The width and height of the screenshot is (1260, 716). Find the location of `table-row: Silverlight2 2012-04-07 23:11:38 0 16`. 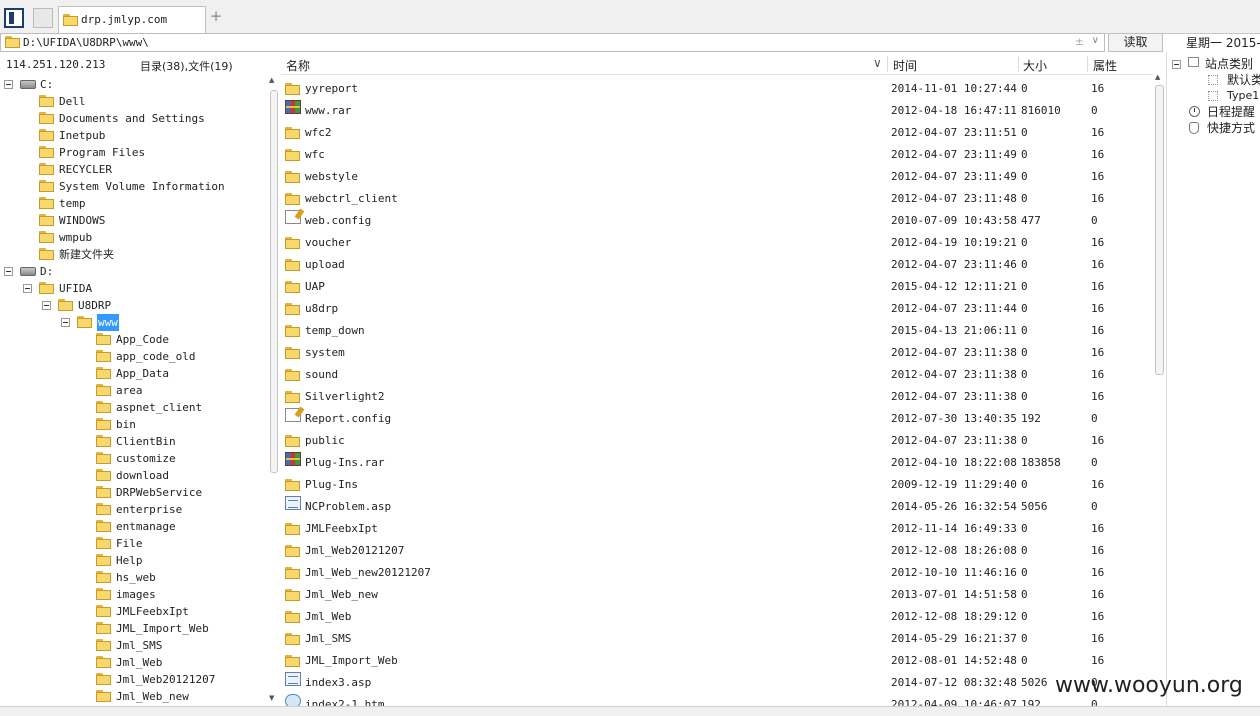

table-row: Silverlight2 2012-04-07 23:11:38 0 16 is located at coordinates (717, 397).